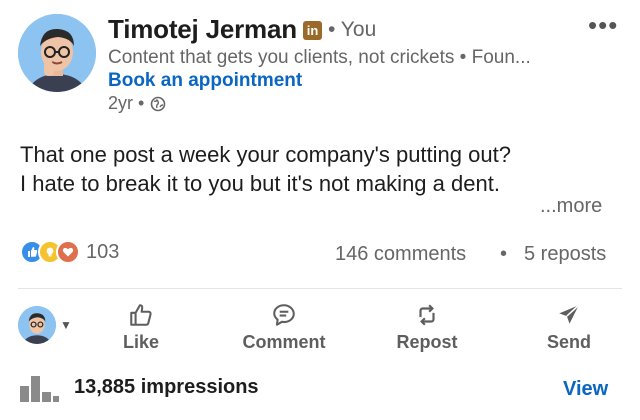  What do you see at coordinates (57, 53) in the screenshot?
I see `author-avatar` at bounding box center [57, 53].